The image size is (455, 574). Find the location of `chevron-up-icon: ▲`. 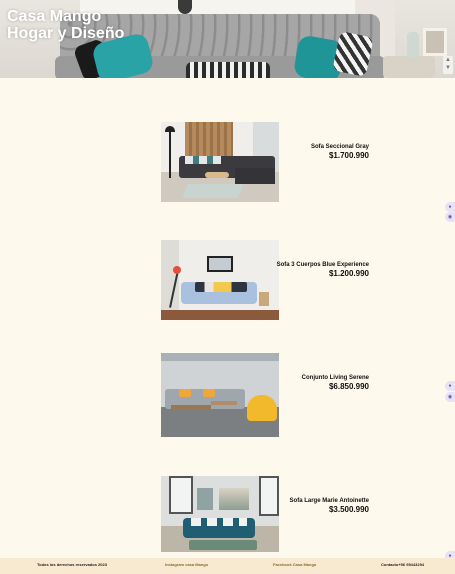

chevron-up-icon: ▲ is located at coordinates (448, 60).